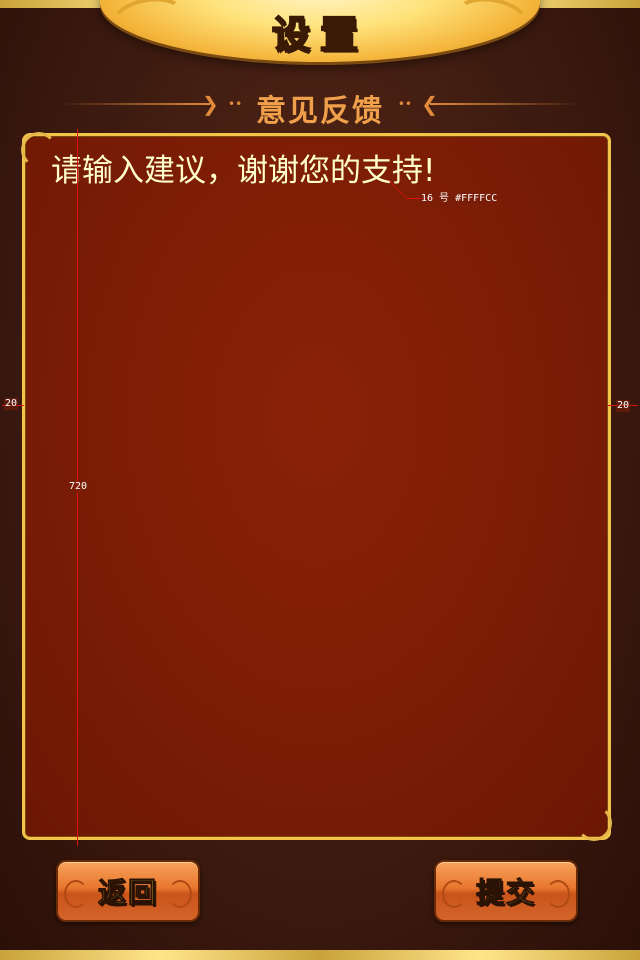  I want to click on back-button: 返回, so click(128, 891).